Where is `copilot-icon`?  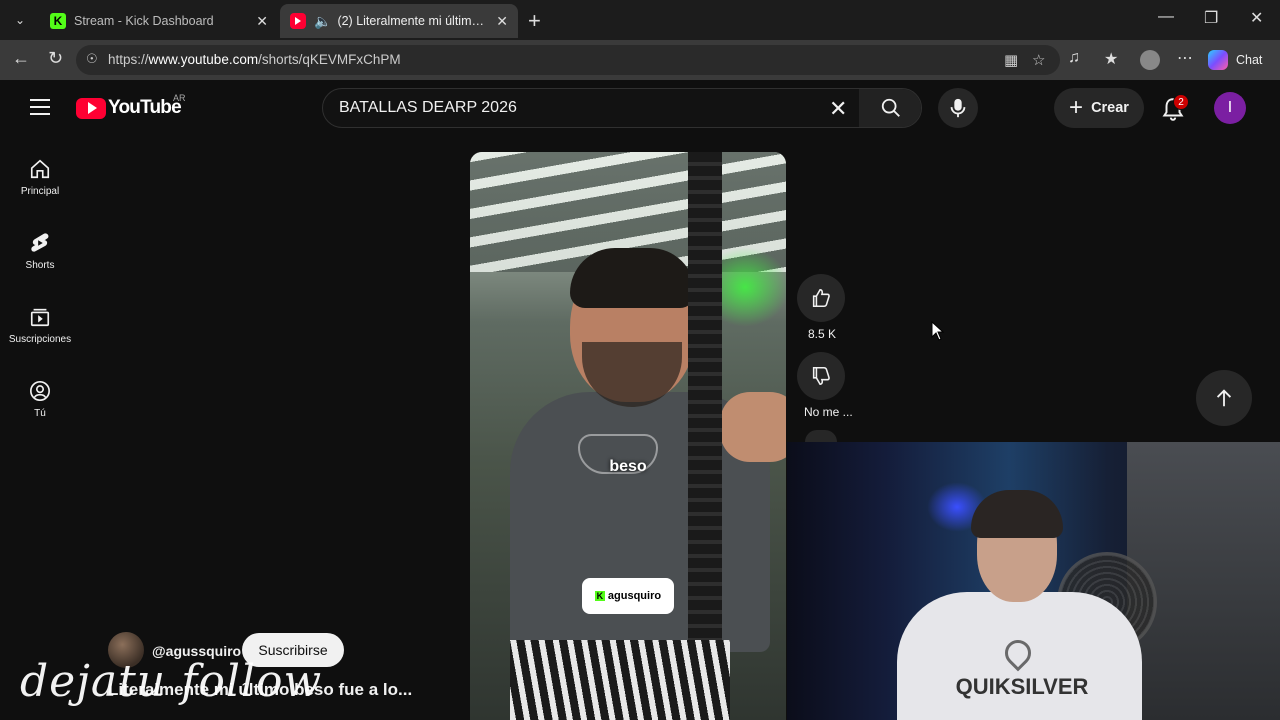 copilot-icon is located at coordinates (1218, 60).